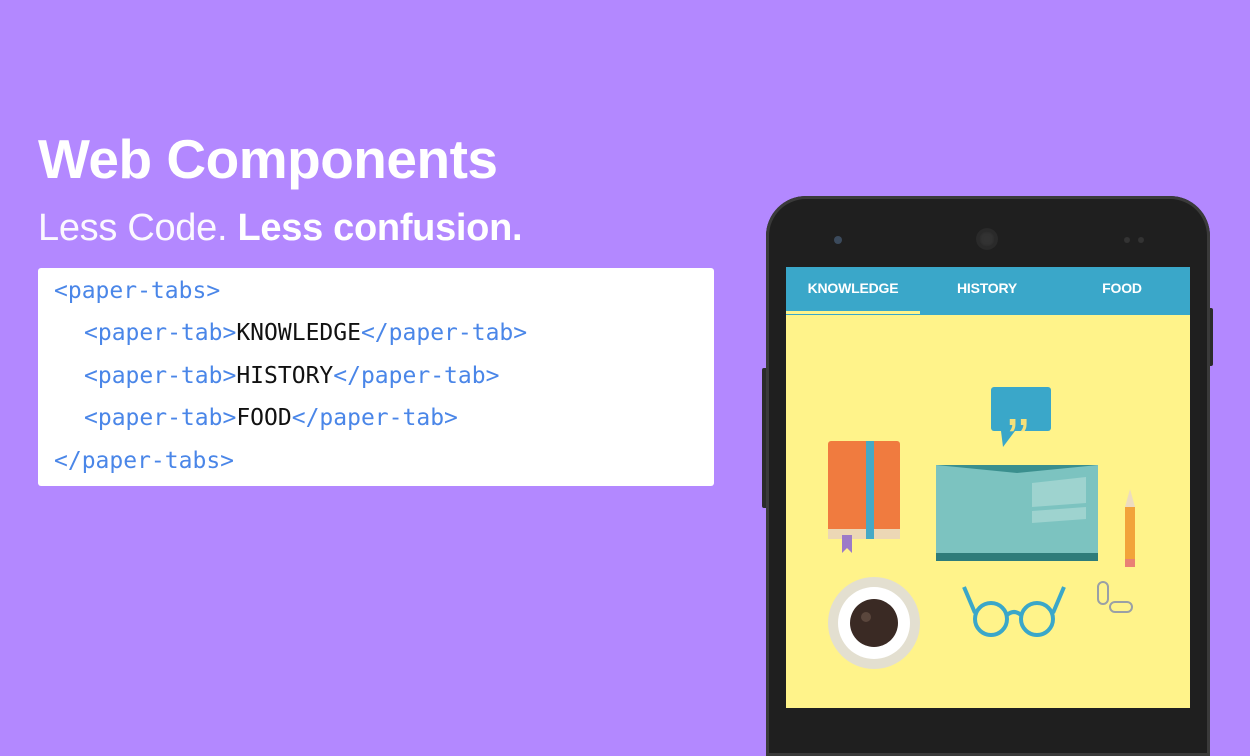 The width and height of the screenshot is (1250, 756). I want to click on page-title: Web Components, so click(268, 159).